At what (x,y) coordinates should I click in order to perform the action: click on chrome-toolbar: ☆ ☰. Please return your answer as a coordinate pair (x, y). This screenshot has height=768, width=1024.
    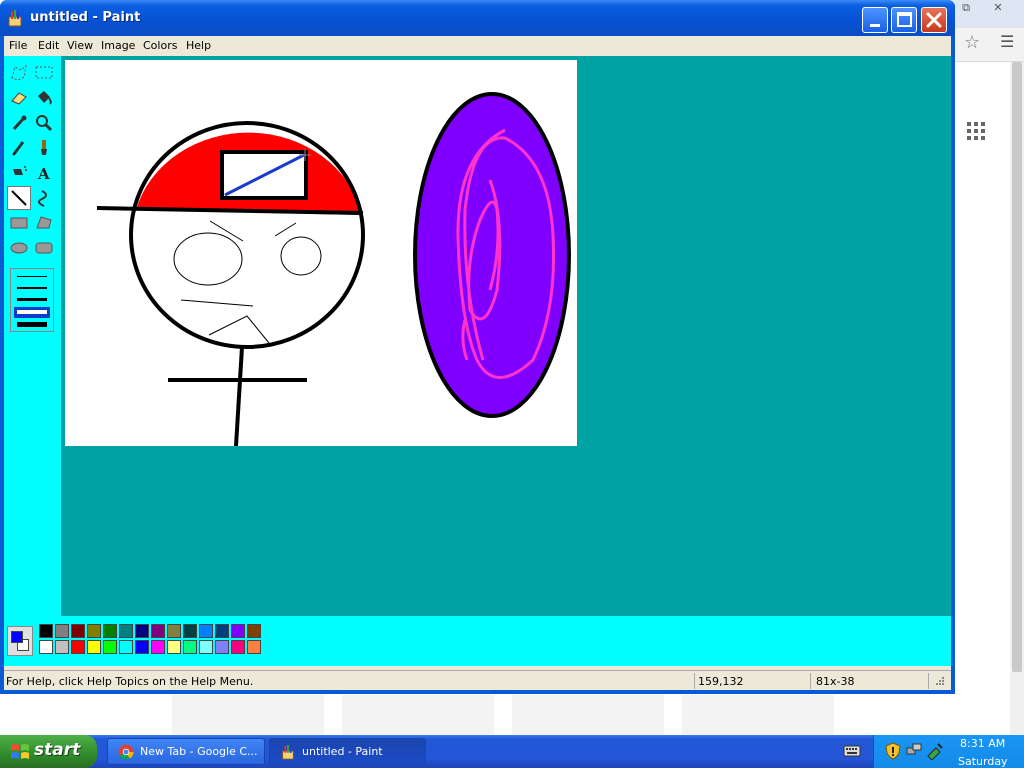
    Looking at the image, I should click on (987, 45).